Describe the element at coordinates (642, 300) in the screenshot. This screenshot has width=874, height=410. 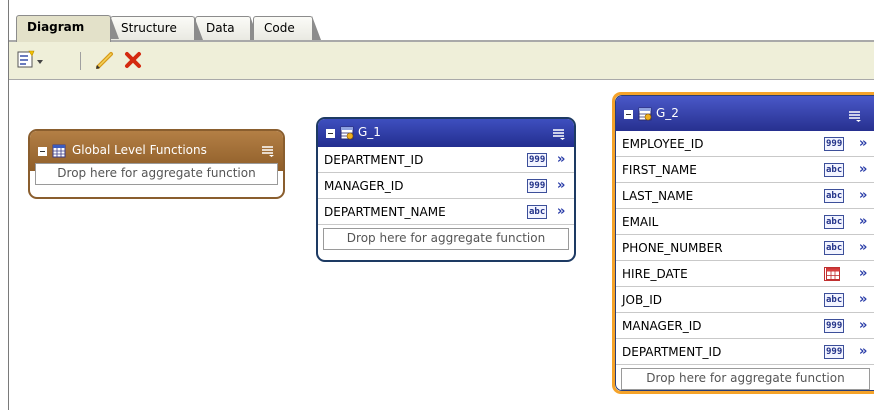
I see `field-name: JOB_ID` at that location.